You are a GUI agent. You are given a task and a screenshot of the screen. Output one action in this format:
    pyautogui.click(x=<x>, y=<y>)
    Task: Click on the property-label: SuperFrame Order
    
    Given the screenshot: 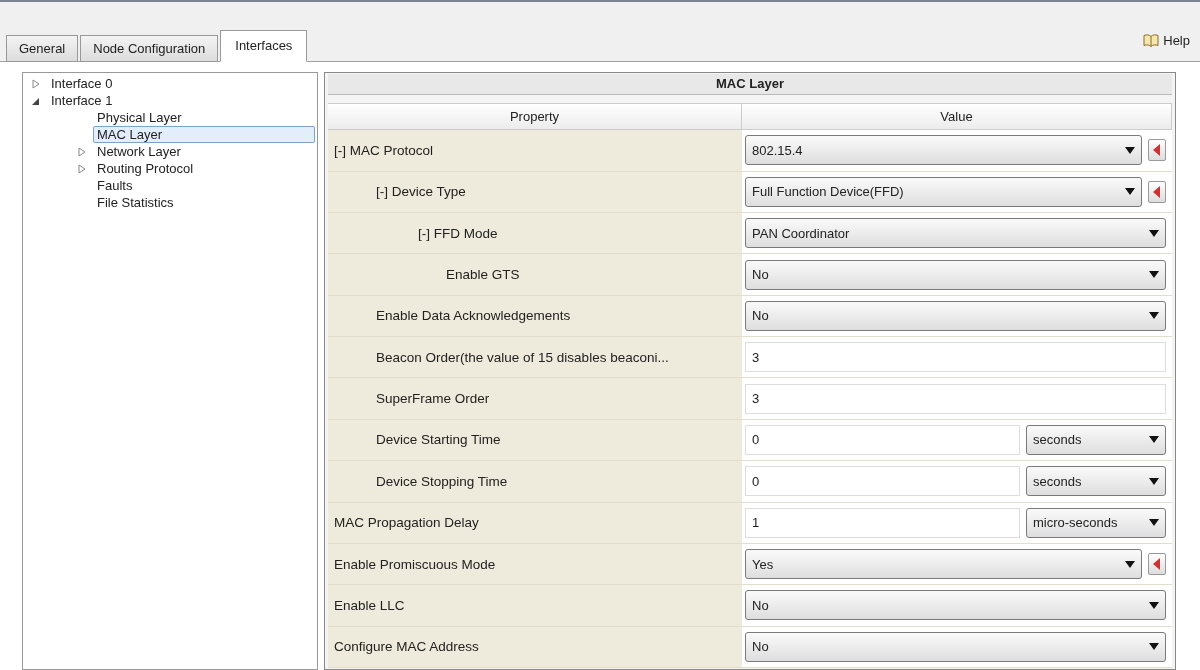 What is the action you would take?
    pyautogui.click(x=433, y=399)
    